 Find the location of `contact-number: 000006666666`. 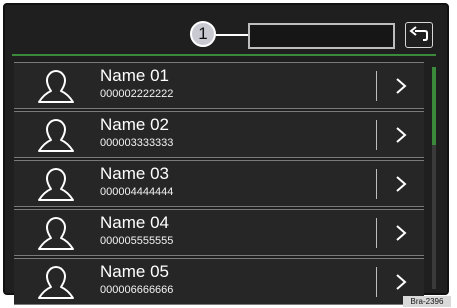

contact-number: 000006666666 is located at coordinates (137, 290).